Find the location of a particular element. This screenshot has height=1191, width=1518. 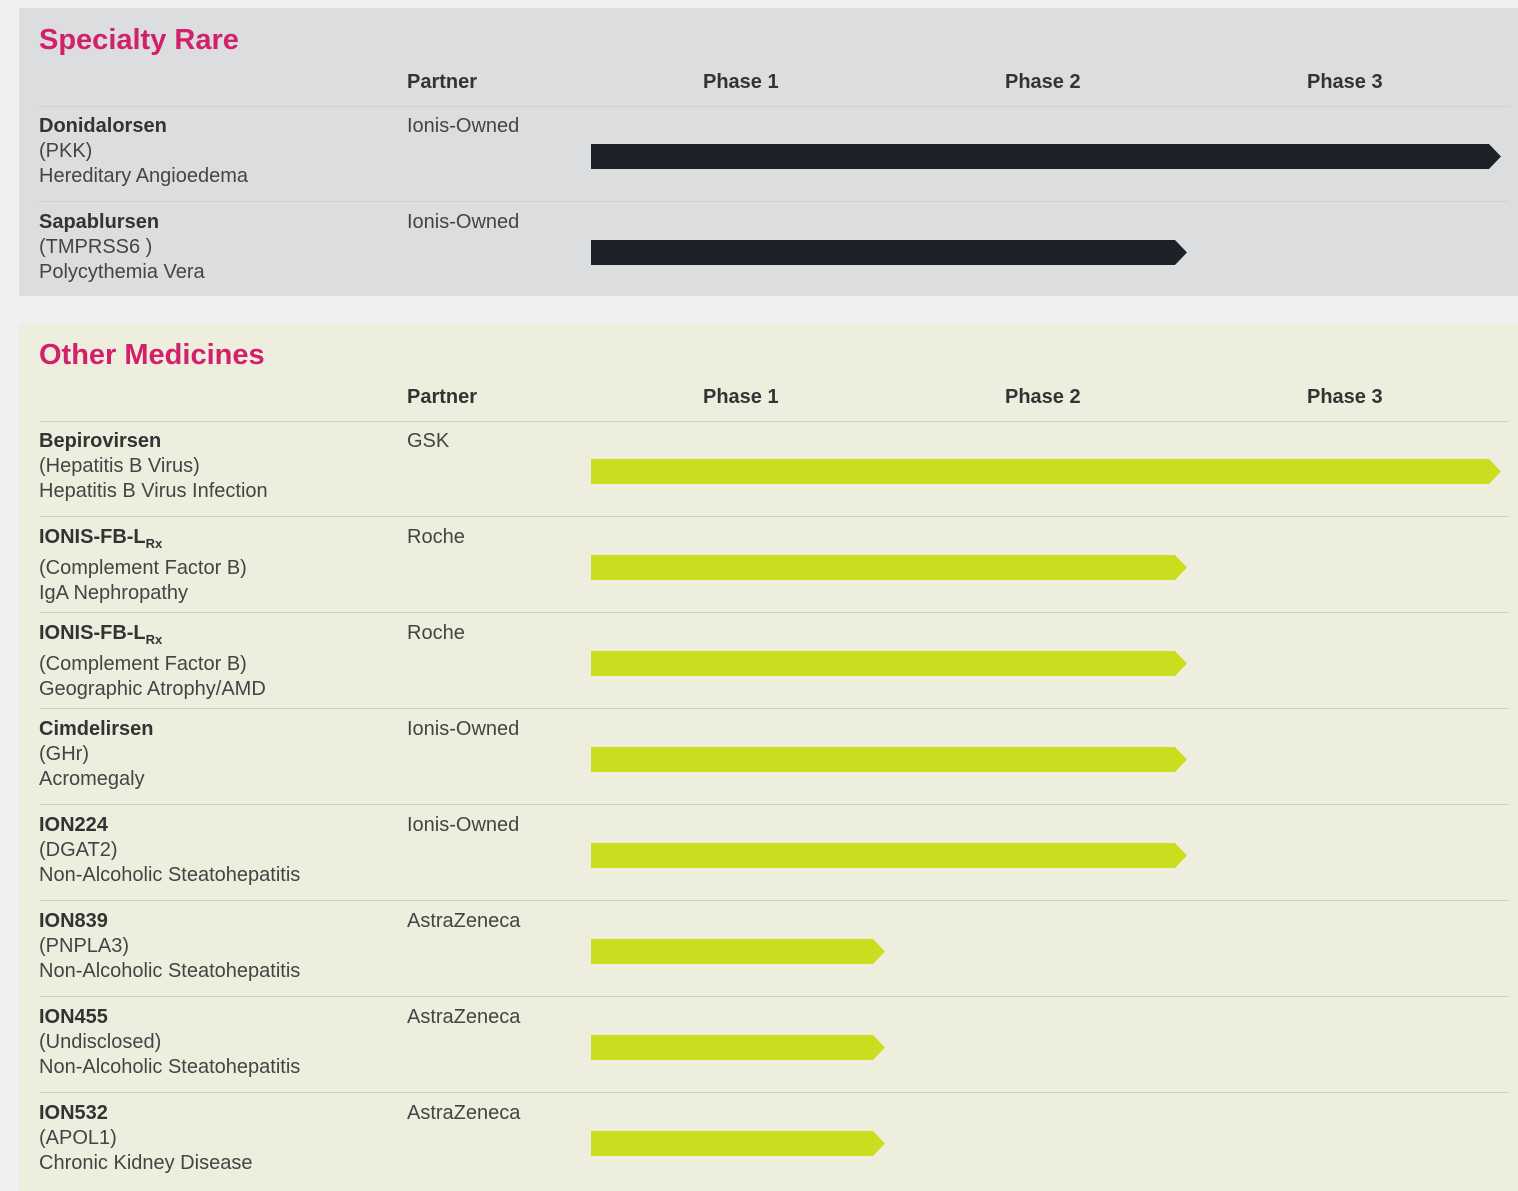

drug-name-text: Cimdelirsen is located at coordinates (96, 729).